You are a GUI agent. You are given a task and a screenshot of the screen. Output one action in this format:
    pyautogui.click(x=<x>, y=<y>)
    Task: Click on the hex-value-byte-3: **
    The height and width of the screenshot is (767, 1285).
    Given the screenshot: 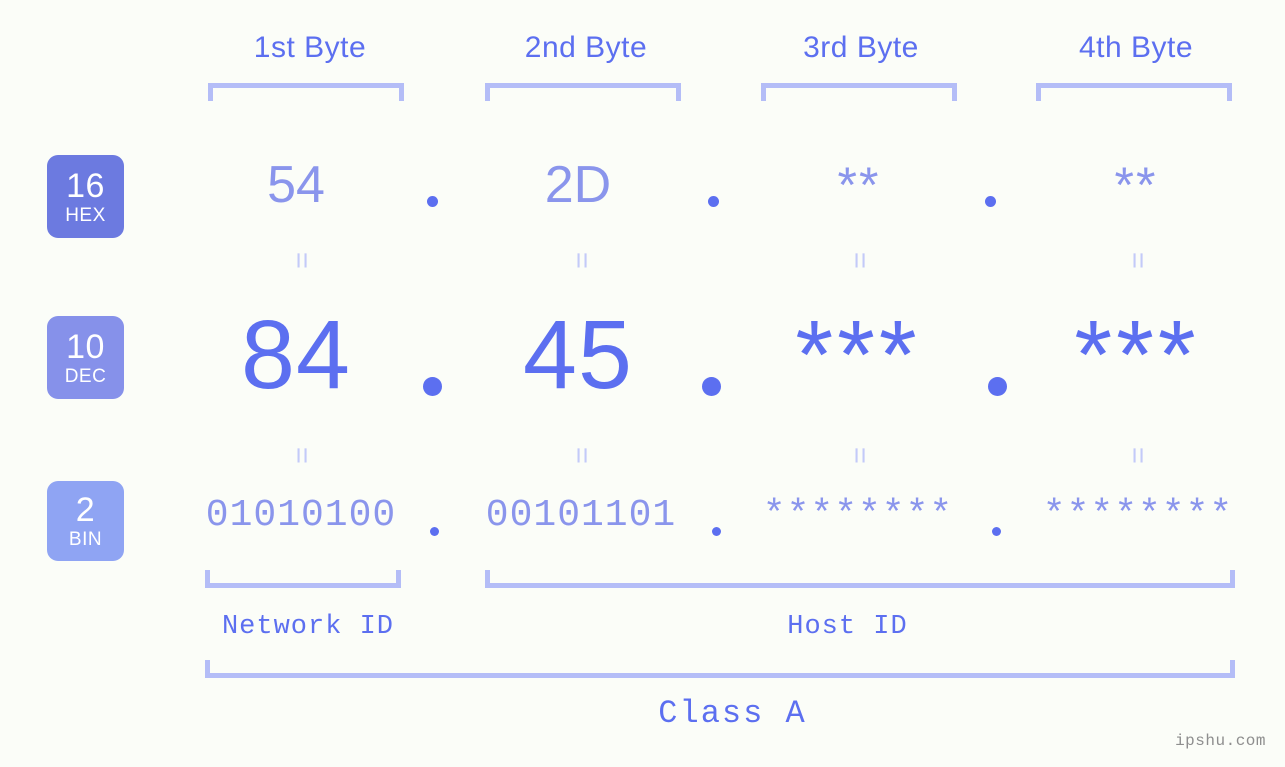 What is the action you would take?
    pyautogui.click(x=859, y=185)
    